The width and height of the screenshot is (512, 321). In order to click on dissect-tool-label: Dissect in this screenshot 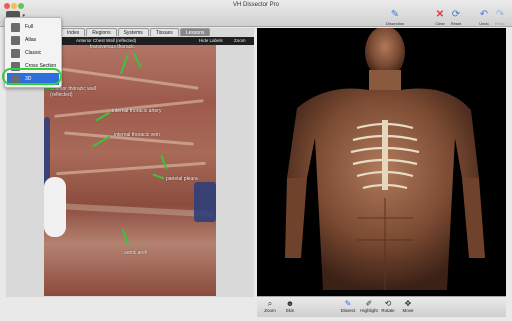, I will do `click(348, 310)`.